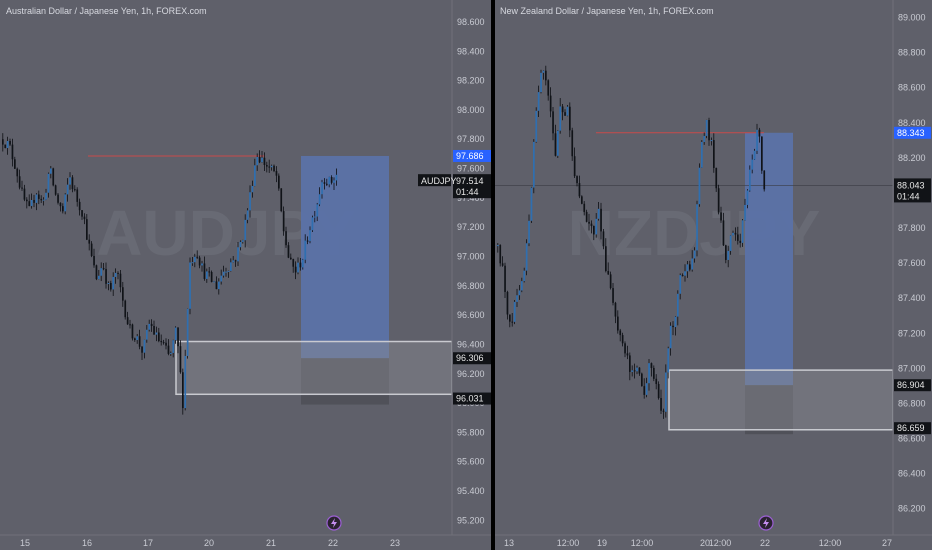 Image resolution: width=932 pixels, height=550 pixels. Describe the element at coordinates (912, 263) in the screenshot. I see `price-tick-label: 87.600` at that location.